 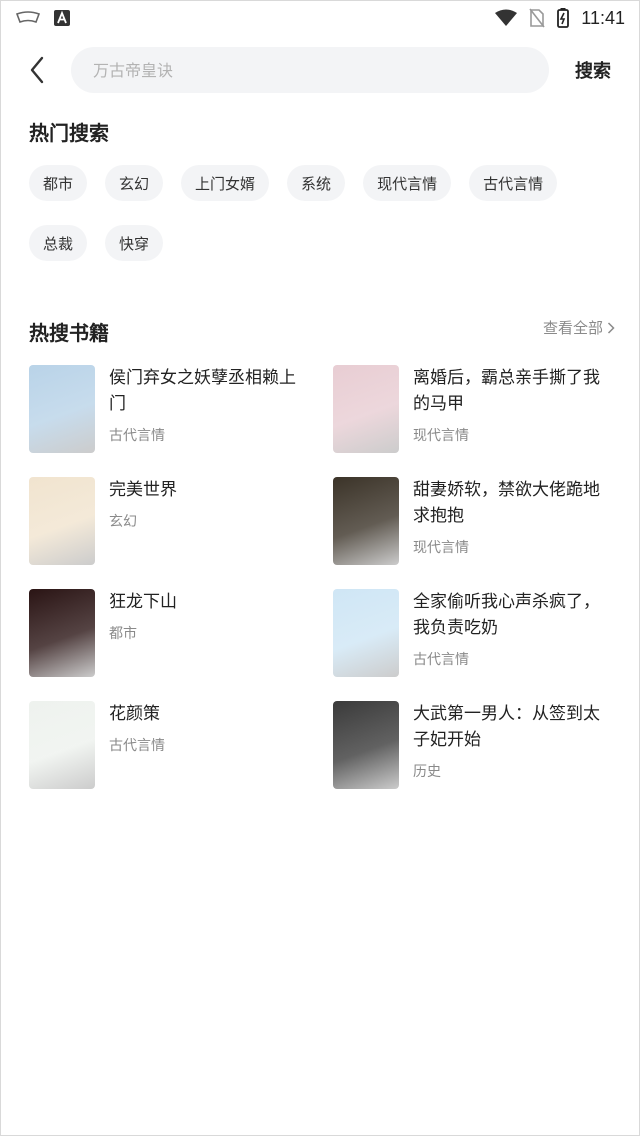 I want to click on chevron-right-icon, so click(x=611, y=327).